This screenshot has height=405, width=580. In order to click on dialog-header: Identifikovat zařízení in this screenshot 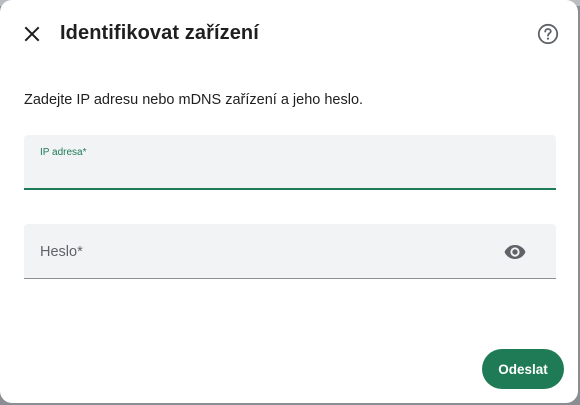, I will do `click(289, 34)`.